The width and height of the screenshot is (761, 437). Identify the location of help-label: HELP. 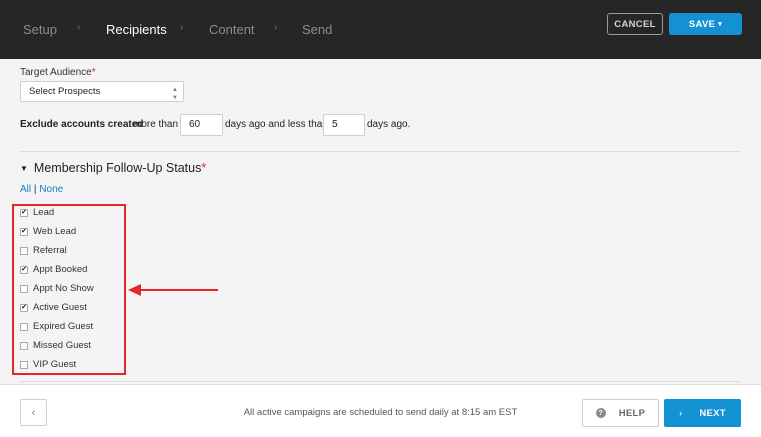
(632, 413).